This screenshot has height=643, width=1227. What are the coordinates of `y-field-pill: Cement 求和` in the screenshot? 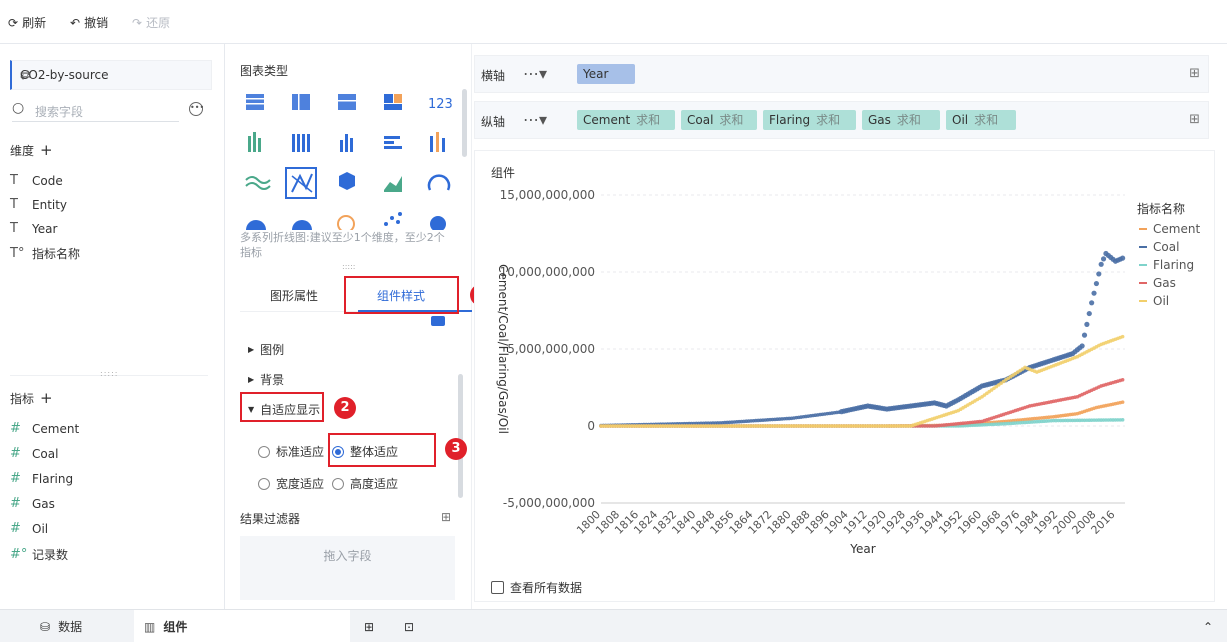 It's located at (626, 120).